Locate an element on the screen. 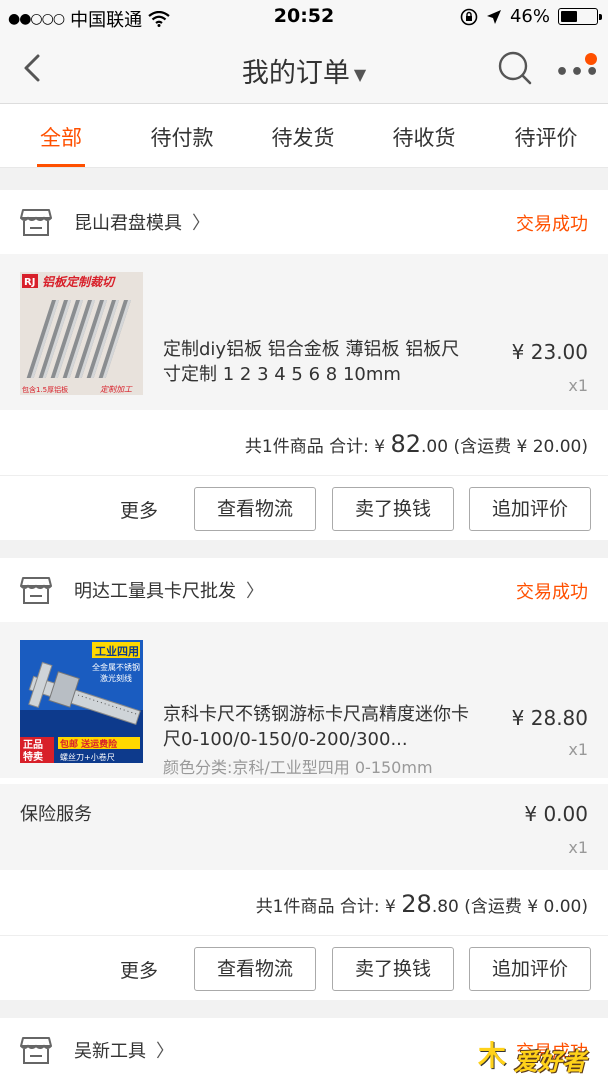 The image size is (608, 1080). product-thumbnail: 工业四用 全金属不锈钢 激光刻线 正品 特卖 包邮 送运费险 螺丝刀+小卷尺 is located at coordinates (81, 701).